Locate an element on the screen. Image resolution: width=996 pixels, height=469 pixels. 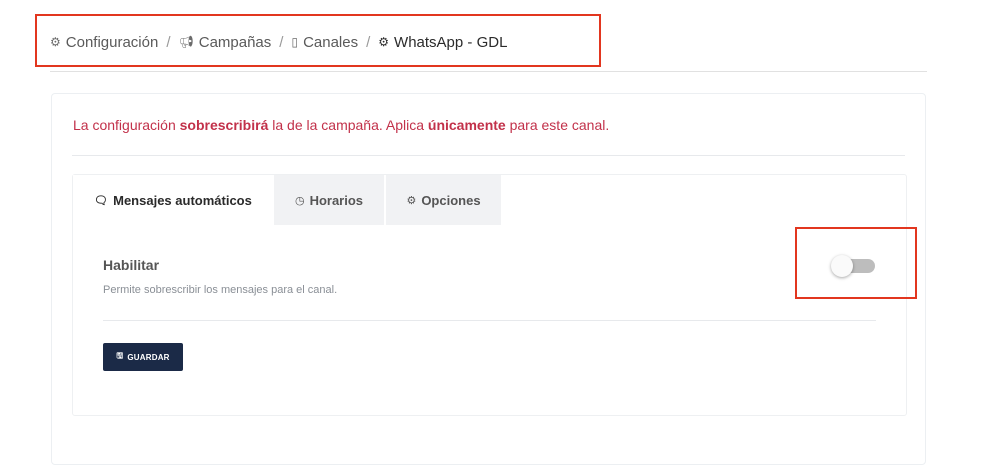
save-button: 🖫 GUARDAR is located at coordinates (143, 357).